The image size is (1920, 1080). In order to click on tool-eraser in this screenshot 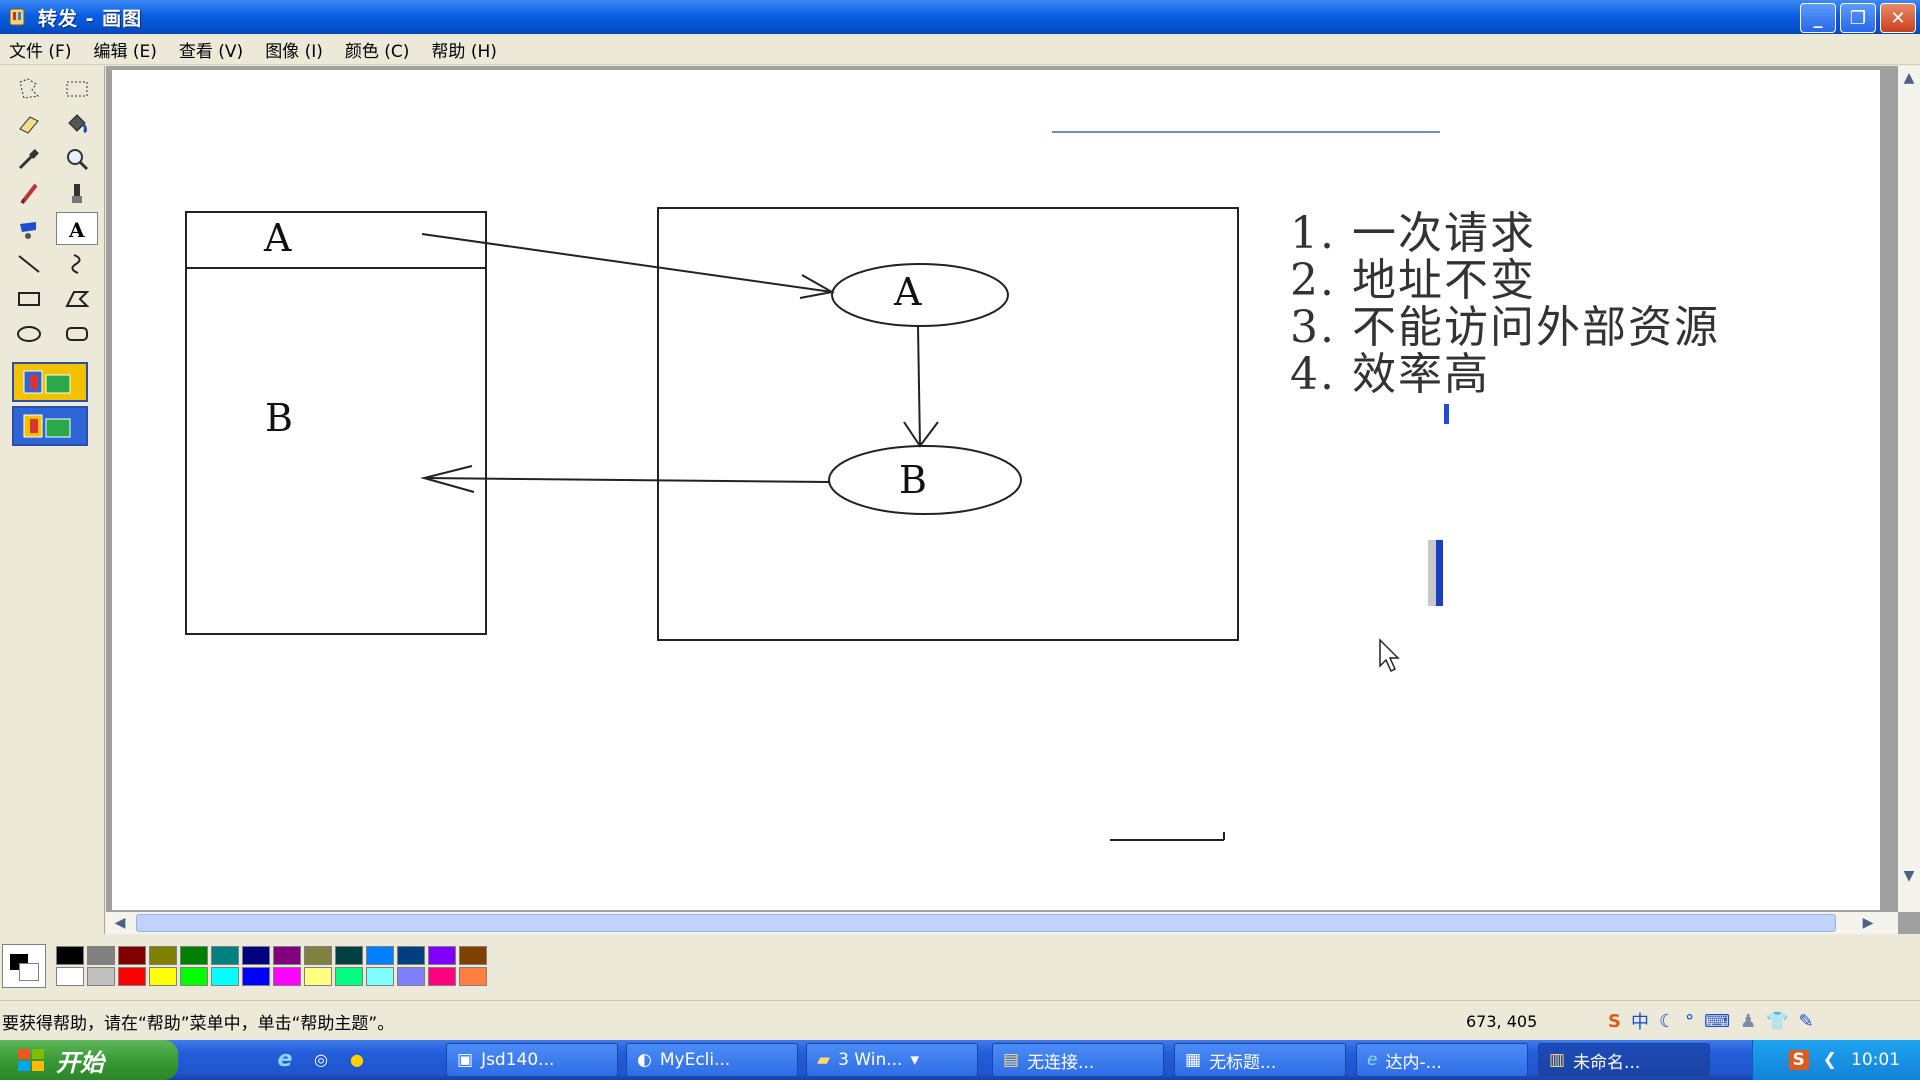, I will do `click(29, 123)`.